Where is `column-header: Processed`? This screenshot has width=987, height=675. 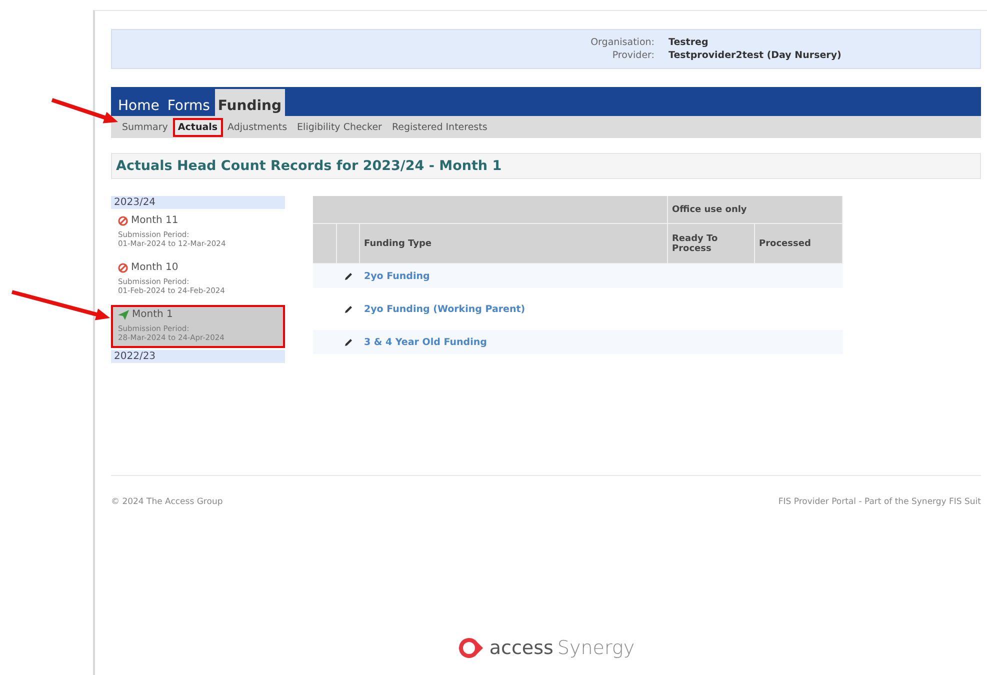
column-header: Processed is located at coordinates (799, 244).